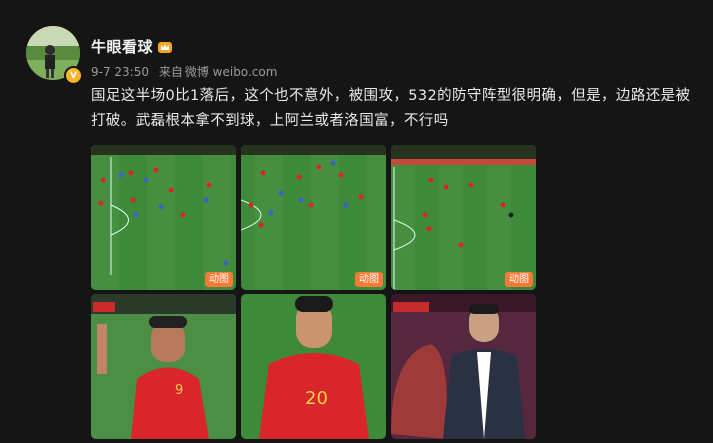 The height and width of the screenshot is (443, 713). What do you see at coordinates (316, 398) in the screenshot?
I see `svg-text: 20` at bounding box center [316, 398].